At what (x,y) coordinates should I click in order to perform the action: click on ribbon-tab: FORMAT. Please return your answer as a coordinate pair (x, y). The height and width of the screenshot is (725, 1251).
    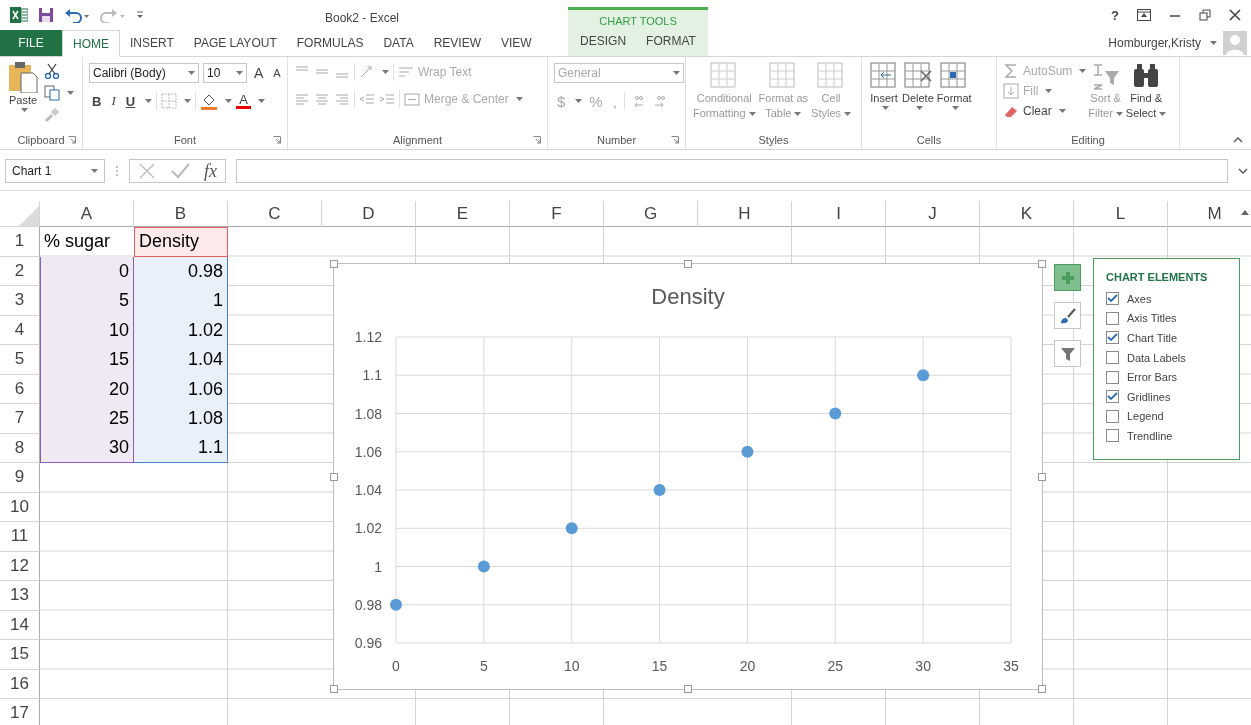
    Looking at the image, I should click on (671, 41).